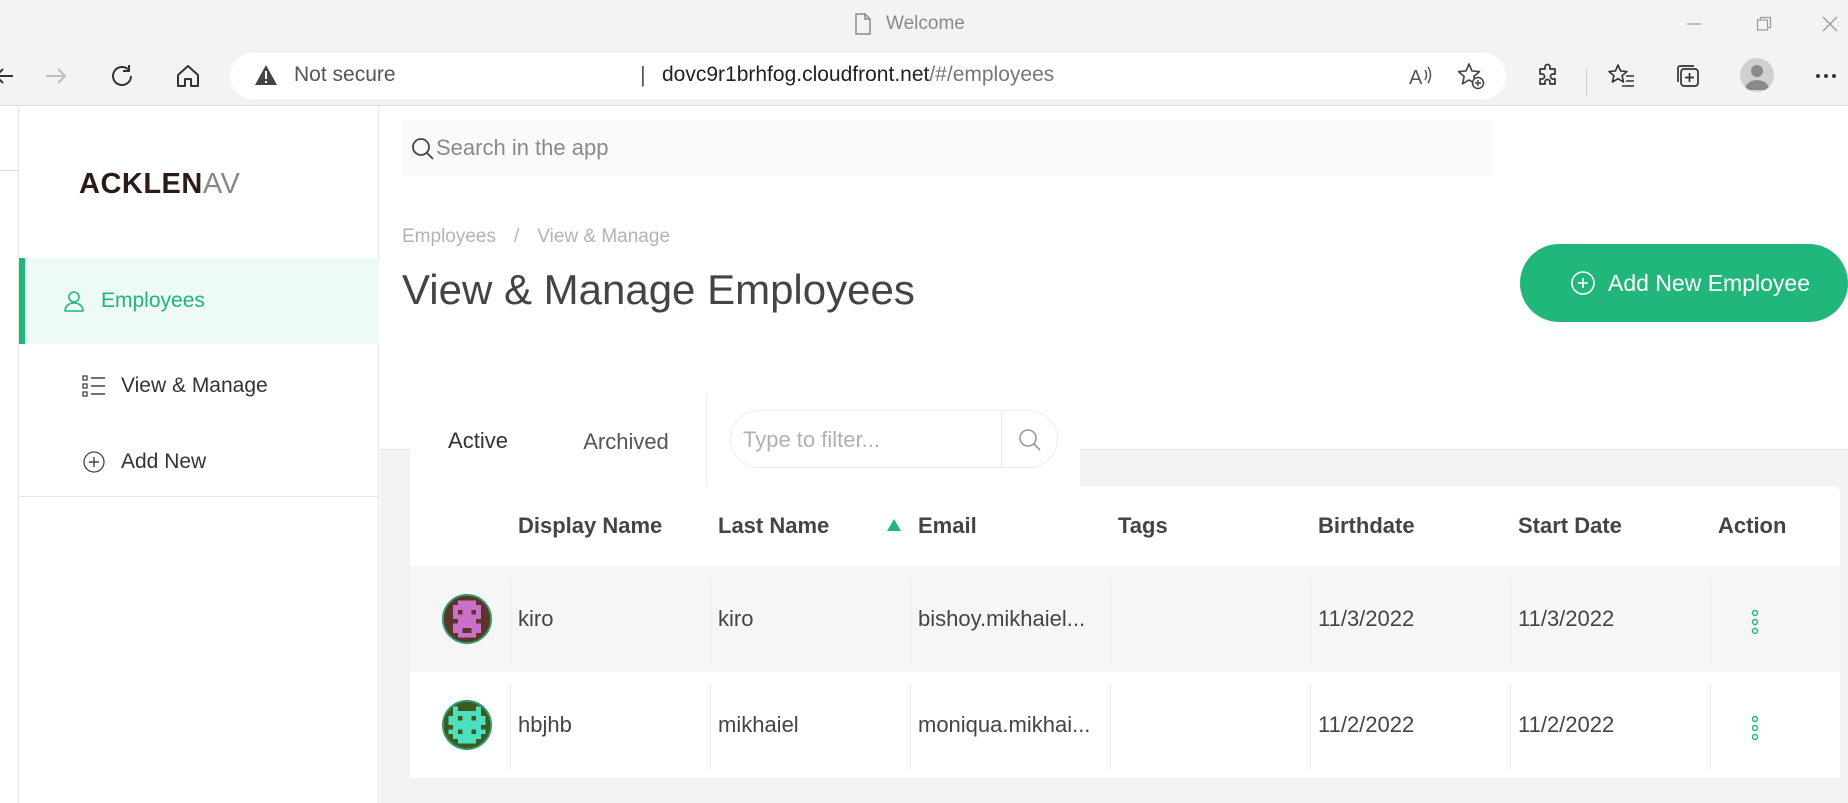 This screenshot has height=803, width=1848. I want to click on column-header-birthdate: Birthdate, so click(1366, 526).